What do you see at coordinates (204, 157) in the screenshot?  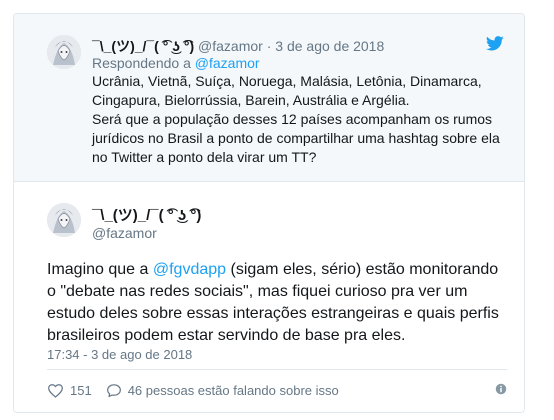 I see `text-line: no Twitter a ponto dela virar um TT?` at bounding box center [204, 157].